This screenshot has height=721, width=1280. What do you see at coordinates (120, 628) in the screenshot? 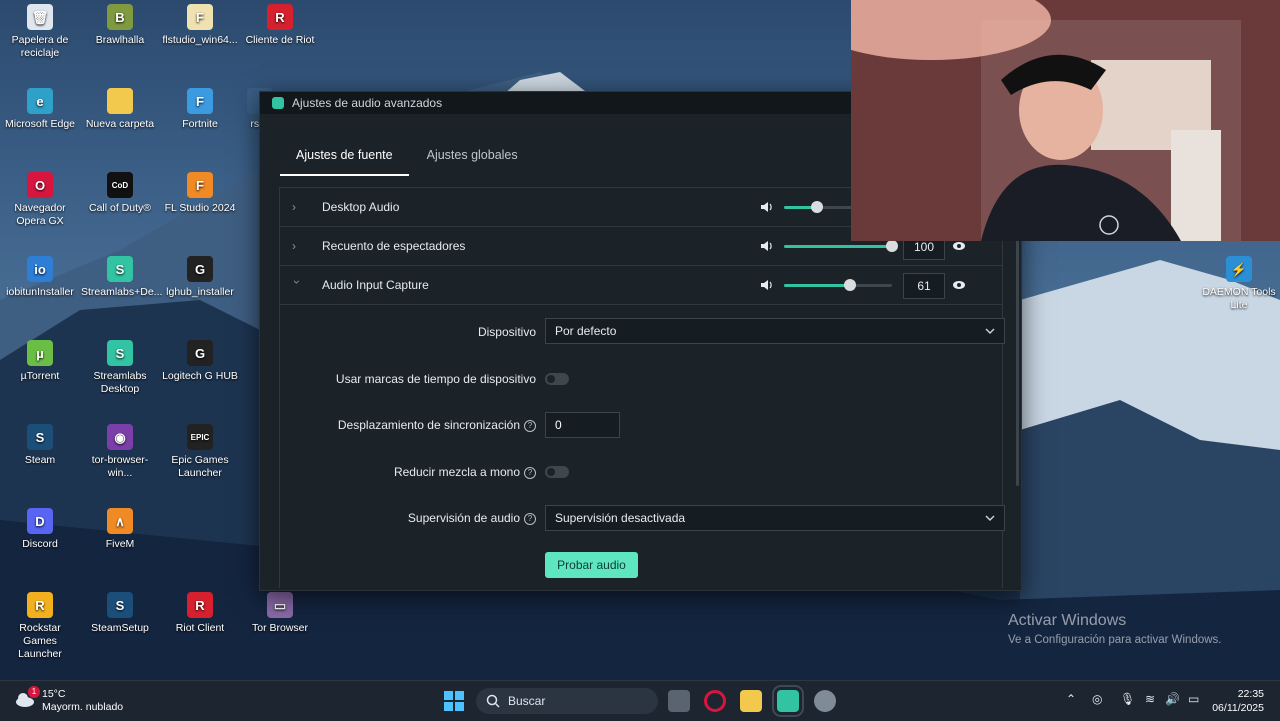
I see `desktop-icon-label: SteamSetup` at bounding box center [120, 628].